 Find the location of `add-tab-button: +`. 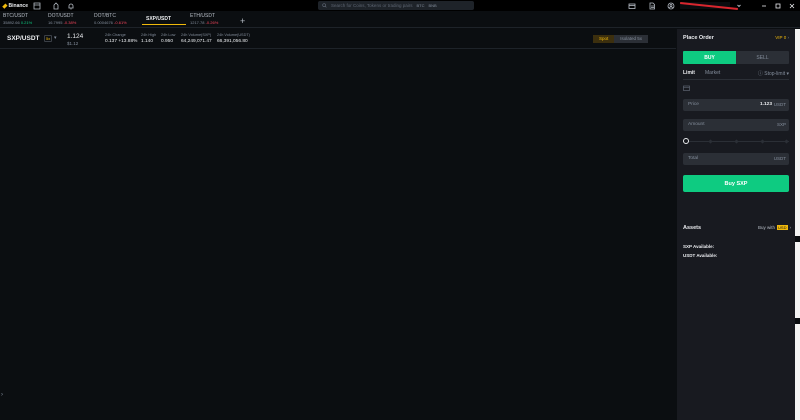

add-tab-button: + is located at coordinates (242, 21).